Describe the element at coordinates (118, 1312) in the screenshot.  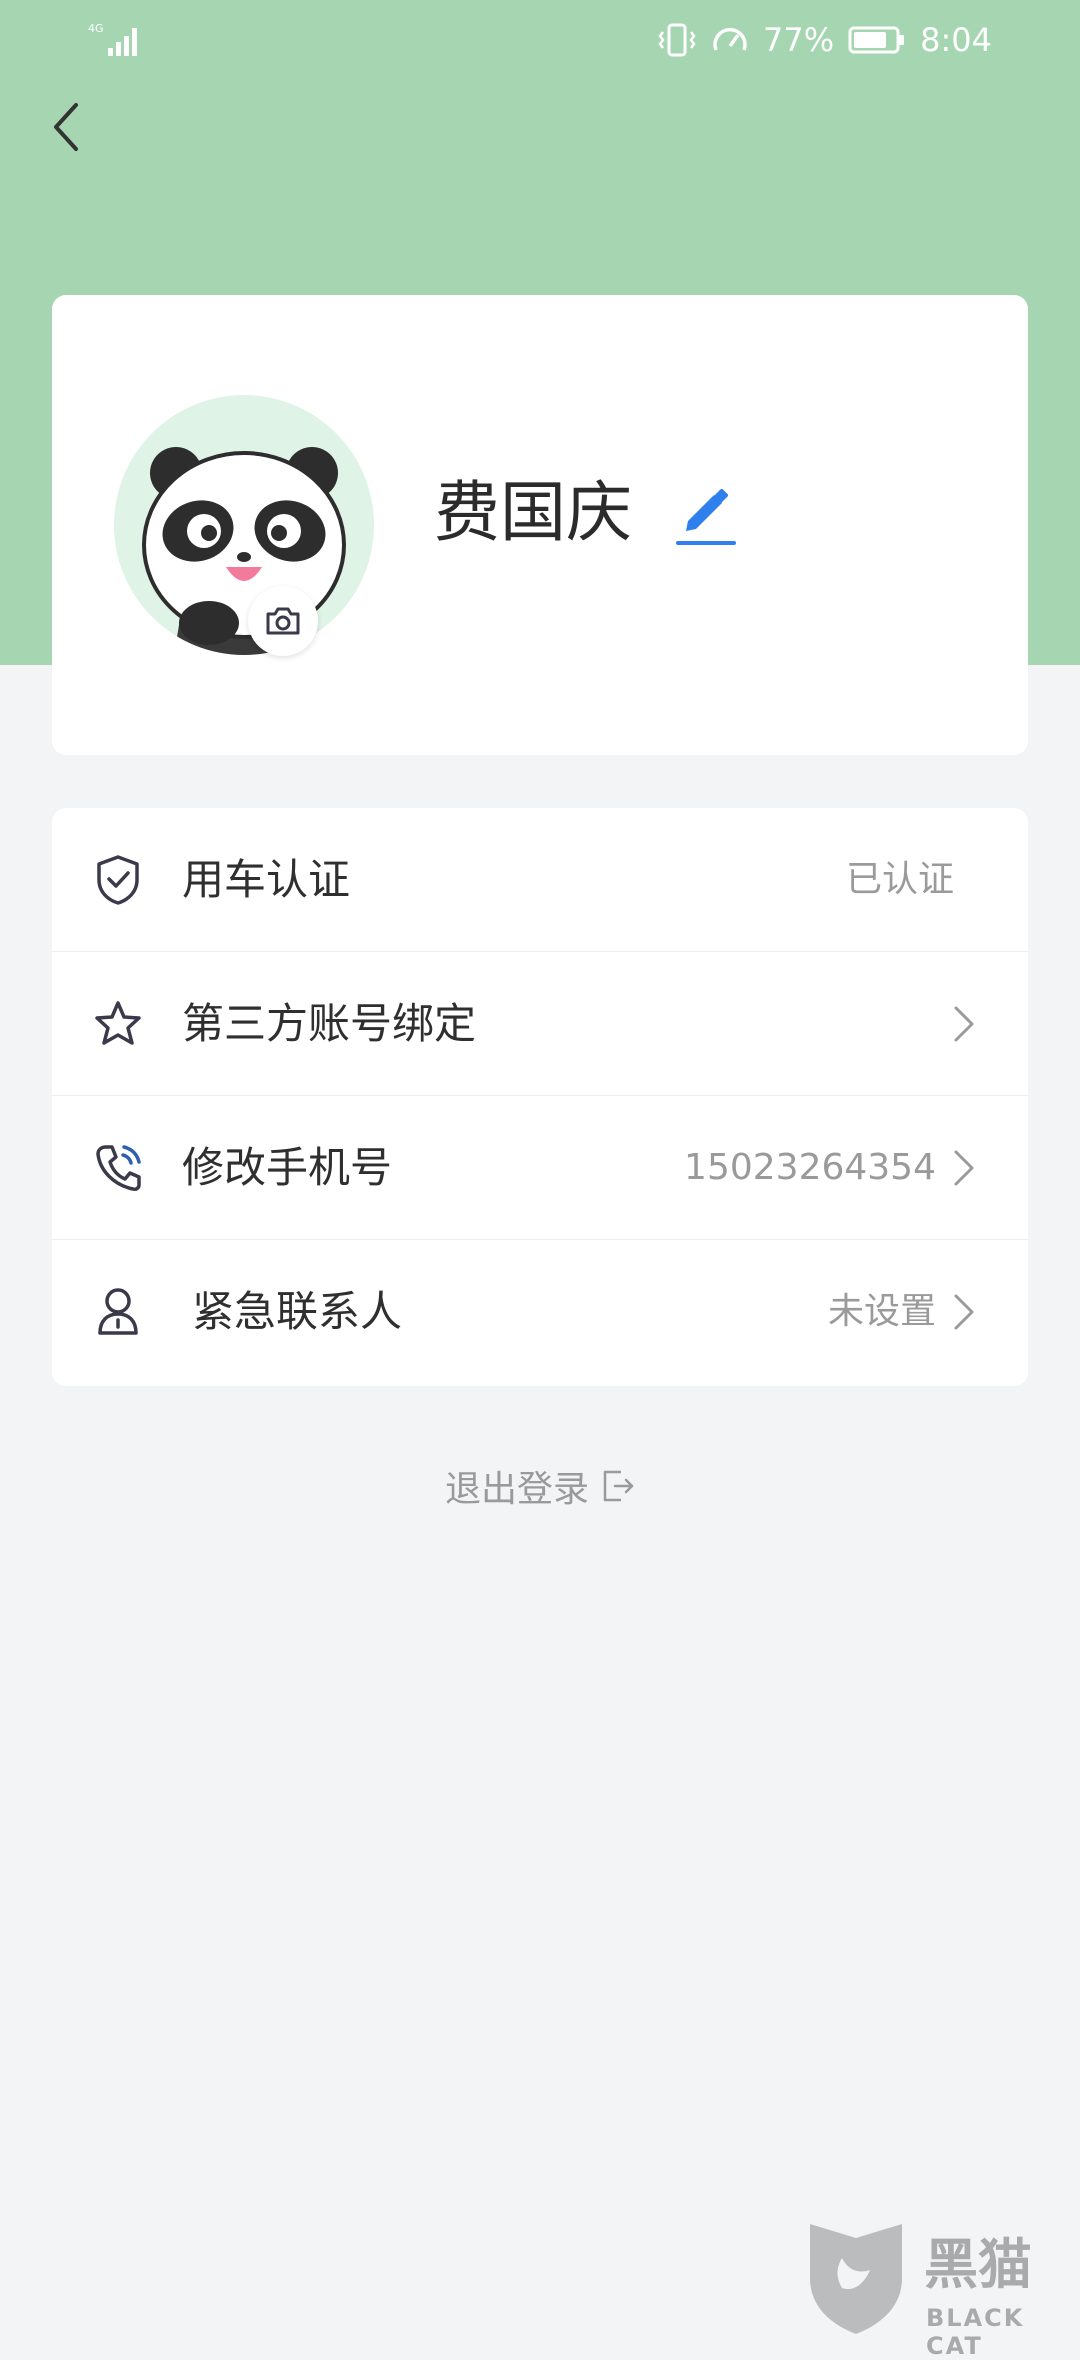
I see `contact-person-icon` at that location.